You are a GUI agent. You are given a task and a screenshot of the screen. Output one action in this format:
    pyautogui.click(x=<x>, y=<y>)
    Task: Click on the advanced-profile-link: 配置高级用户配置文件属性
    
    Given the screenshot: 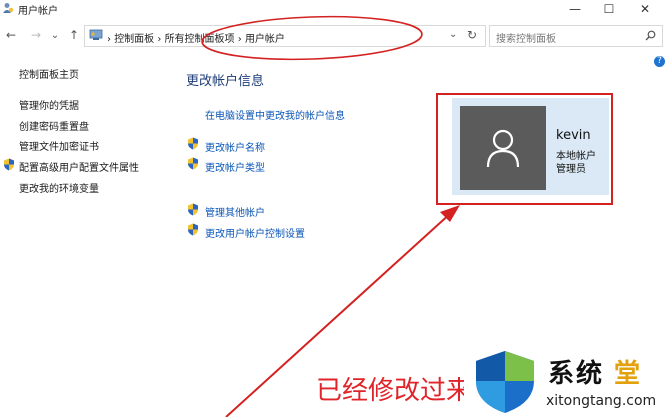 What is the action you would take?
    pyautogui.click(x=79, y=166)
    